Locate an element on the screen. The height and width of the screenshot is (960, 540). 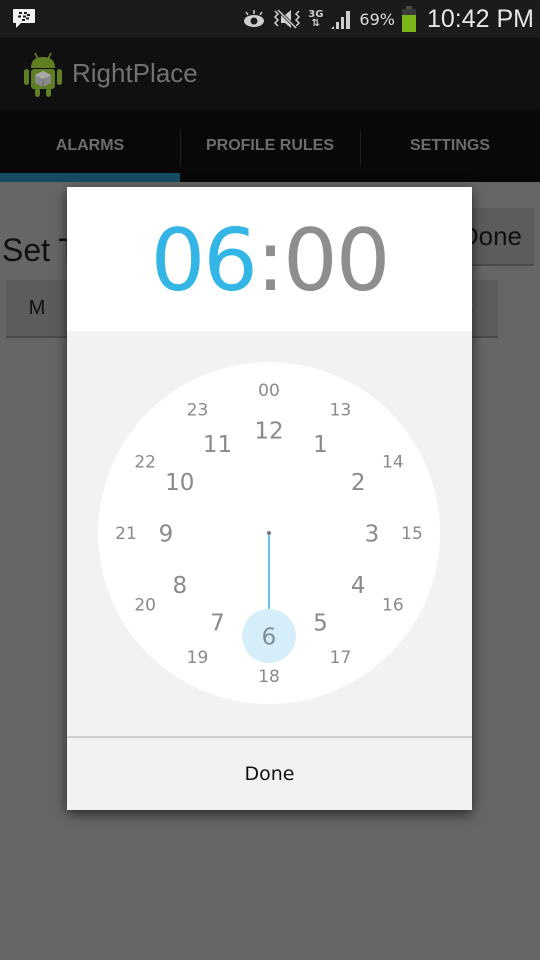
dial-number-inner-9: 9 is located at coordinates (166, 534).